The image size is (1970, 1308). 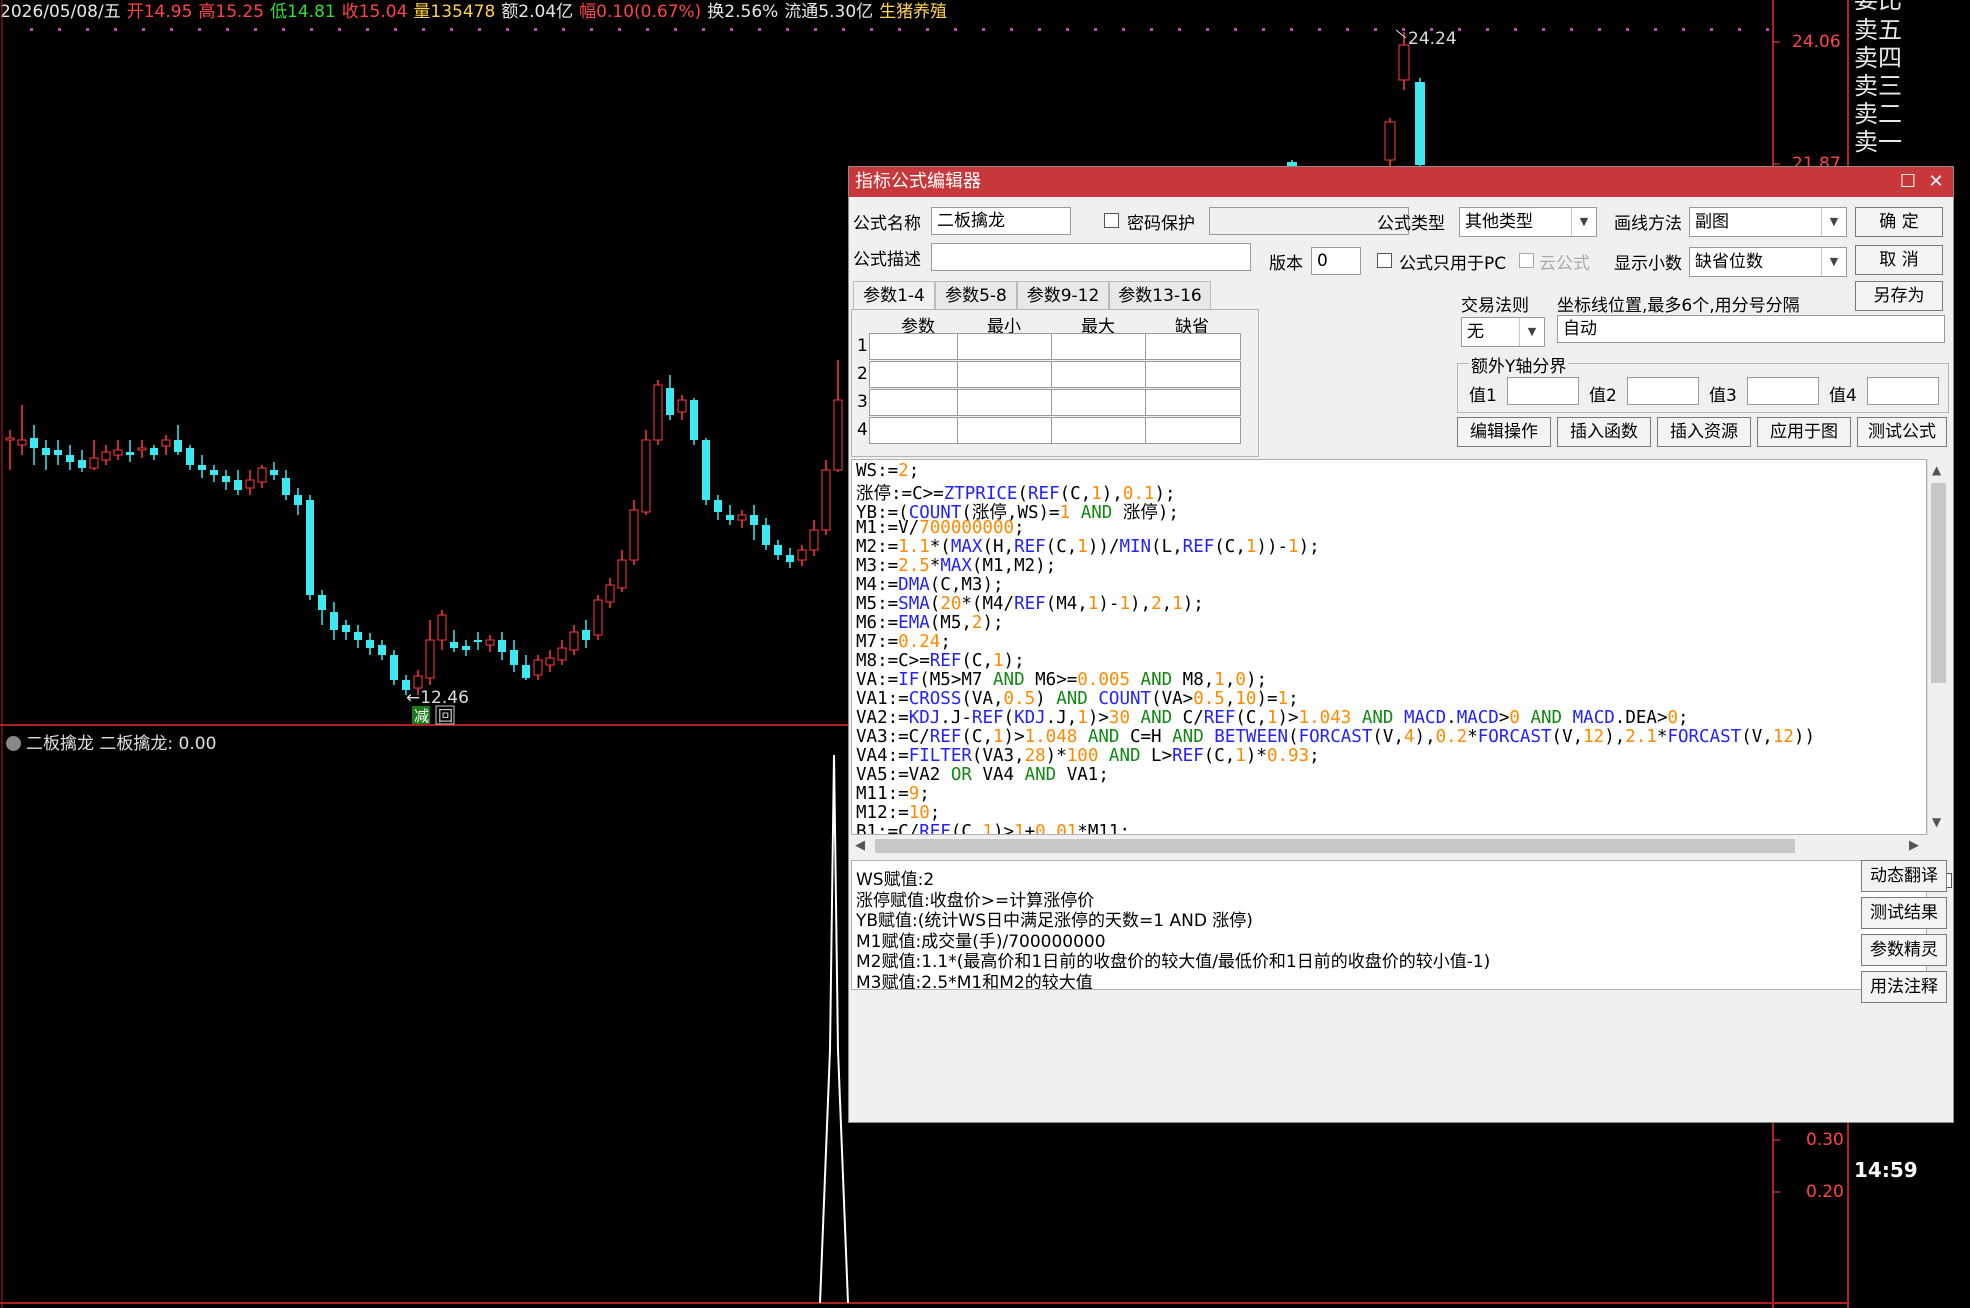 What do you see at coordinates (13, 743) in the screenshot?
I see `indicator-toggle-icon` at bounding box center [13, 743].